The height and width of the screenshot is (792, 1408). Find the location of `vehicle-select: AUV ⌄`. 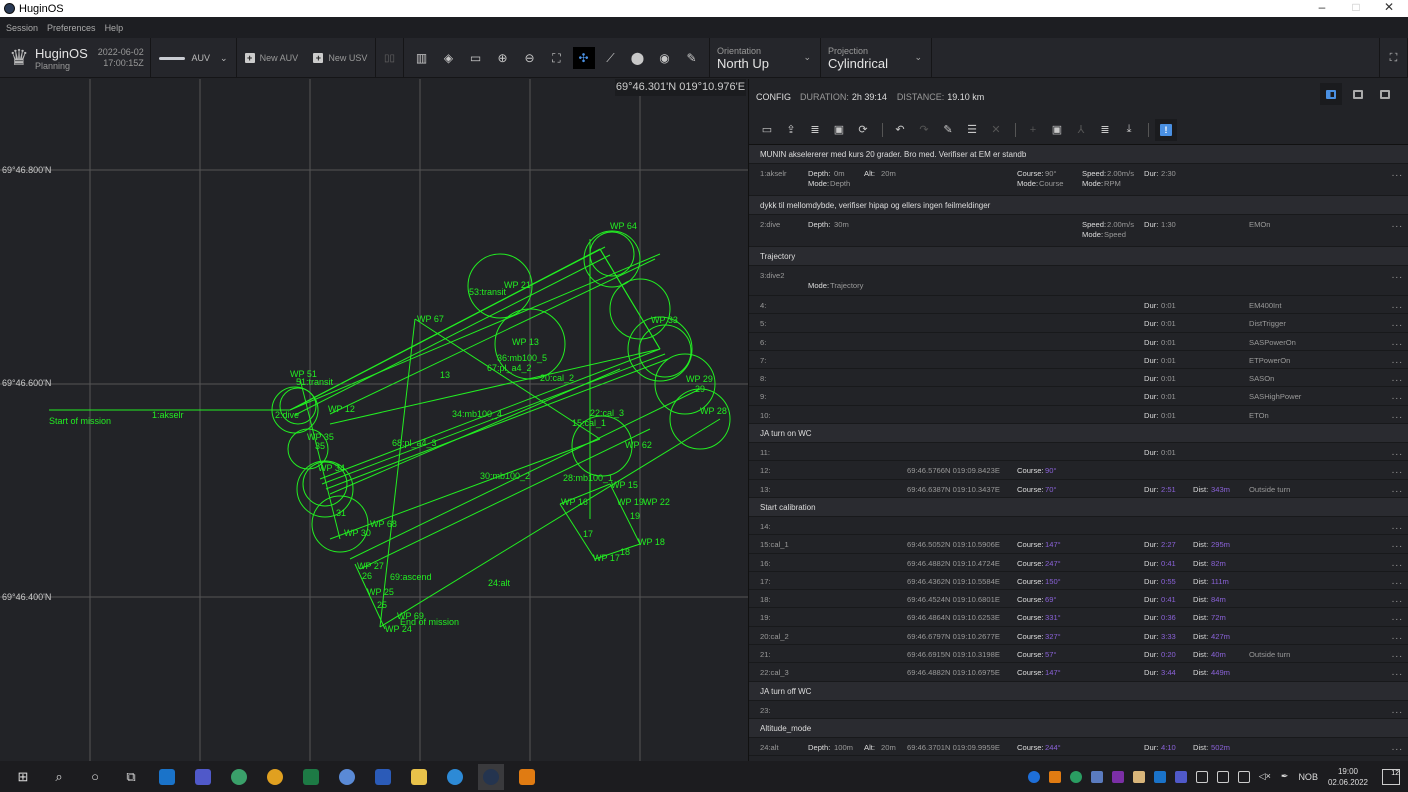

vehicle-select: AUV ⌄ is located at coordinates (194, 58).